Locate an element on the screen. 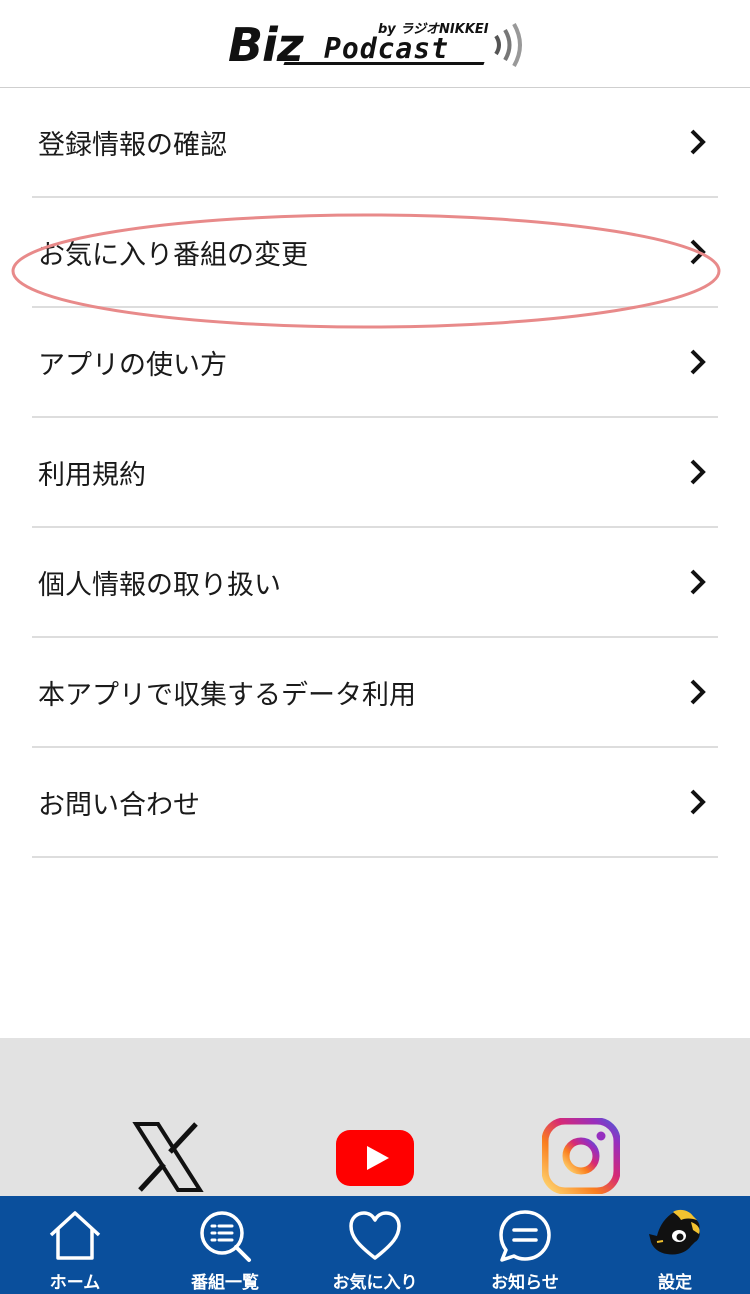 The height and width of the screenshot is (1294, 750). menu-item-data-usage: 本アプリで収集するデータ利用 is located at coordinates (375, 693).